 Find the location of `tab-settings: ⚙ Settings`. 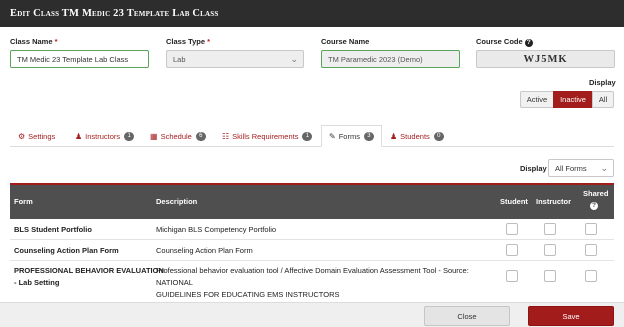

tab-settings: ⚙ Settings is located at coordinates (36, 136).